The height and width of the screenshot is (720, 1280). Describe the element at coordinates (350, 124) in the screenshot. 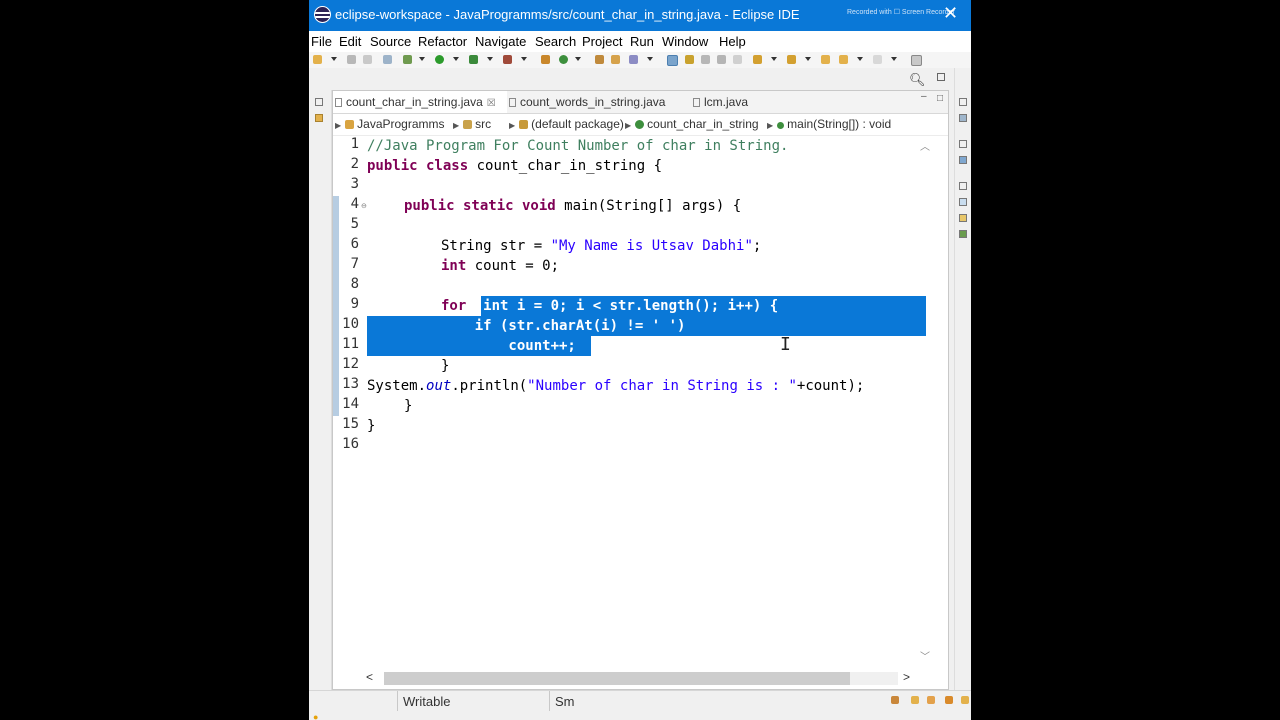

I see `project-icon` at that location.